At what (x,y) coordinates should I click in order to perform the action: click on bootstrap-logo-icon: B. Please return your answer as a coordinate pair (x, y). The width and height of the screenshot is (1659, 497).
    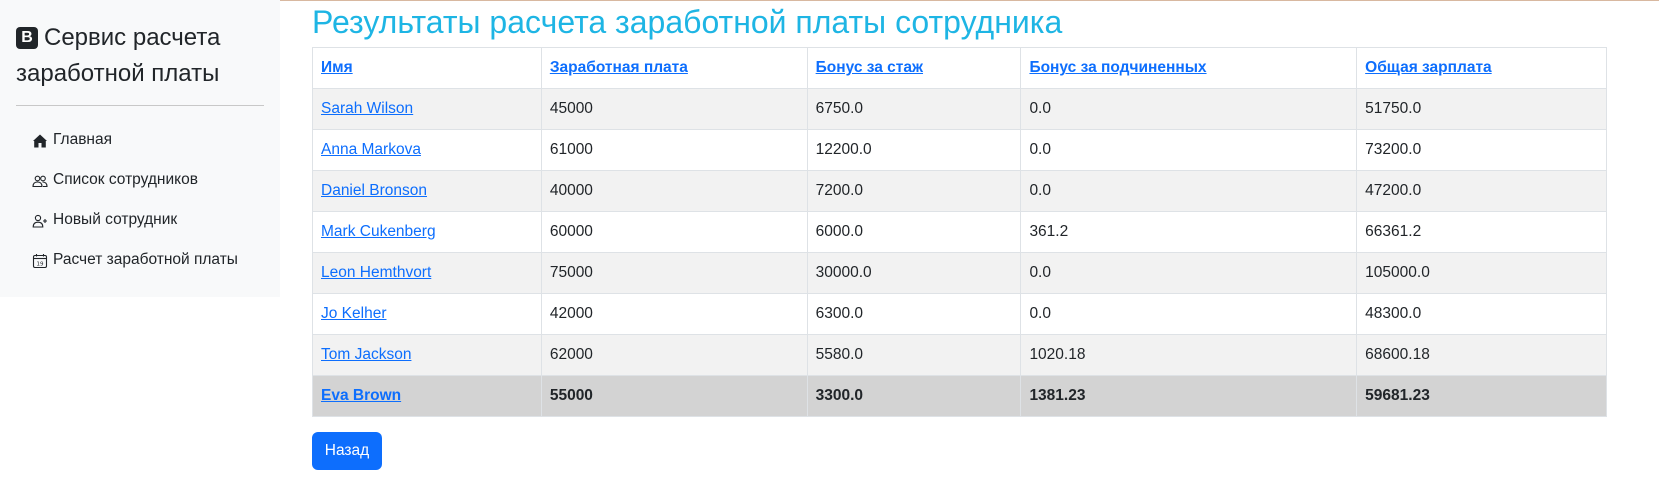
    Looking at the image, I should click on (27, 38).